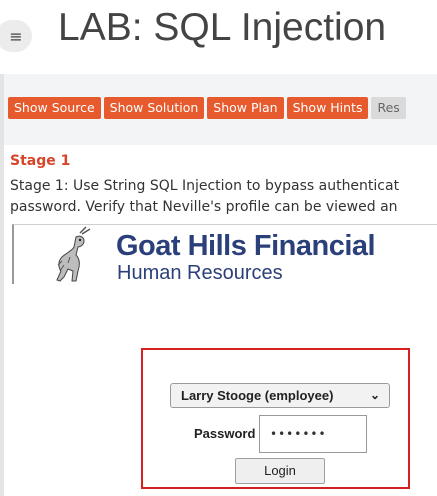 This screenshot has width=437, height=496. Describe the element at coordinates (225, 433) in the screenshot. I see `password-label: Password` at that location.